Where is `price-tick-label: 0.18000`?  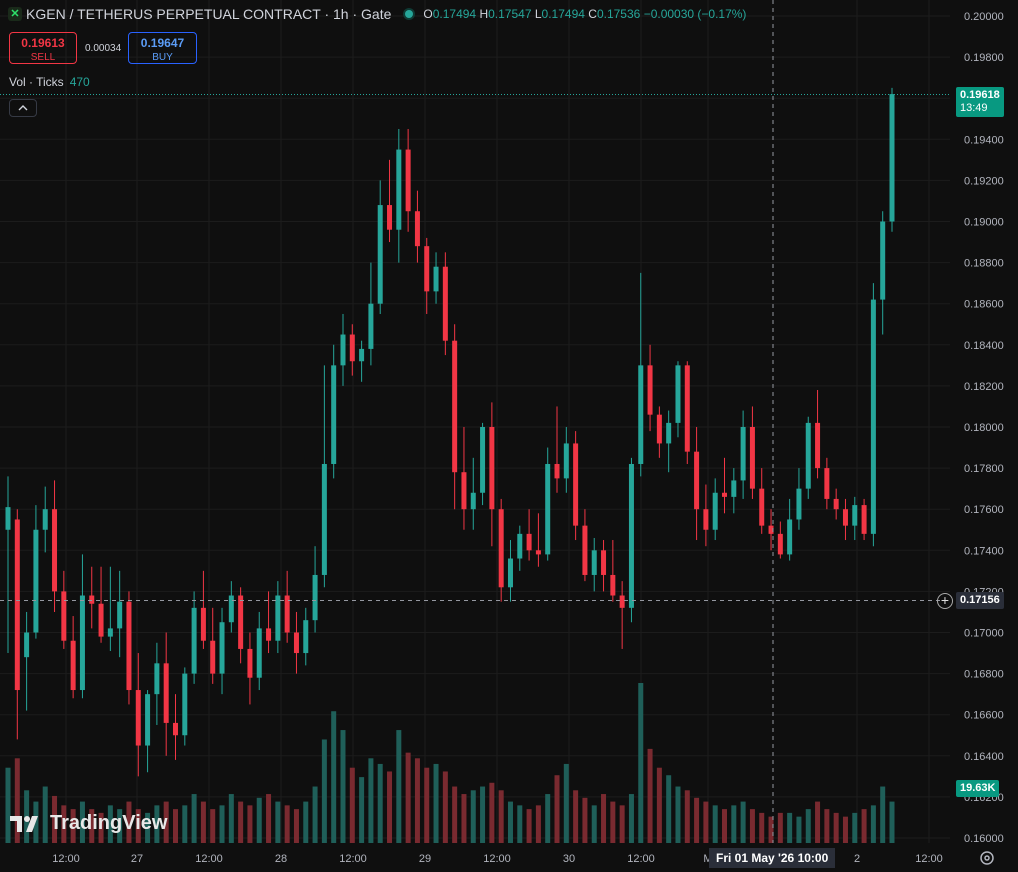 price-tick-label: 0.18000 is located at coordinates (984, 428).